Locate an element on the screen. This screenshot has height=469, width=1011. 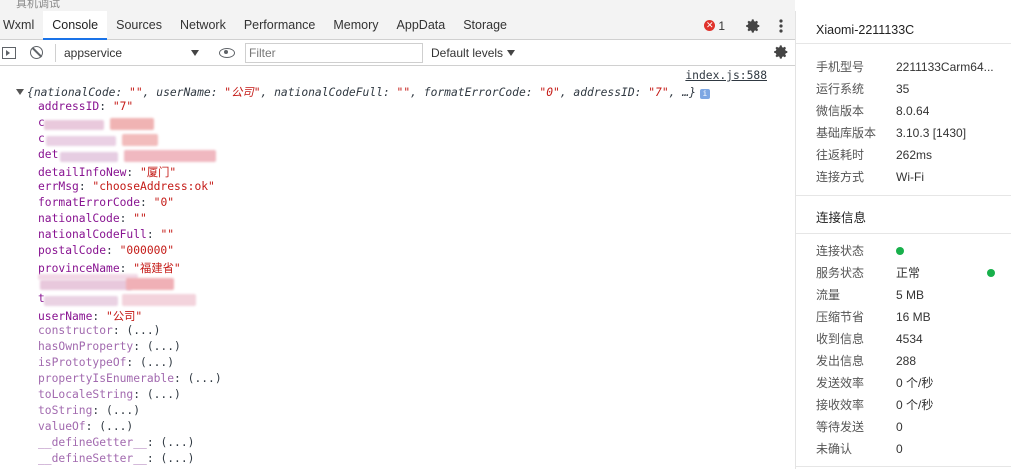
log-levels-dropdown: Default levels is located at coordinates (473, 52).